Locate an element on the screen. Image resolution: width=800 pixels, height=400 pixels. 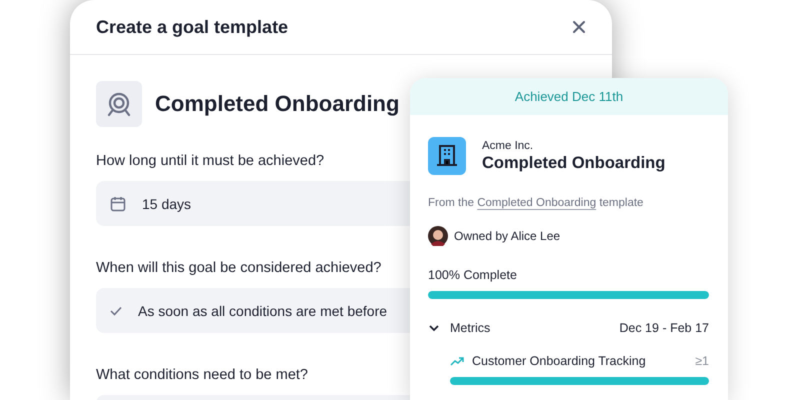
metric-target: ≥1 is located at coordinates (702, 361).